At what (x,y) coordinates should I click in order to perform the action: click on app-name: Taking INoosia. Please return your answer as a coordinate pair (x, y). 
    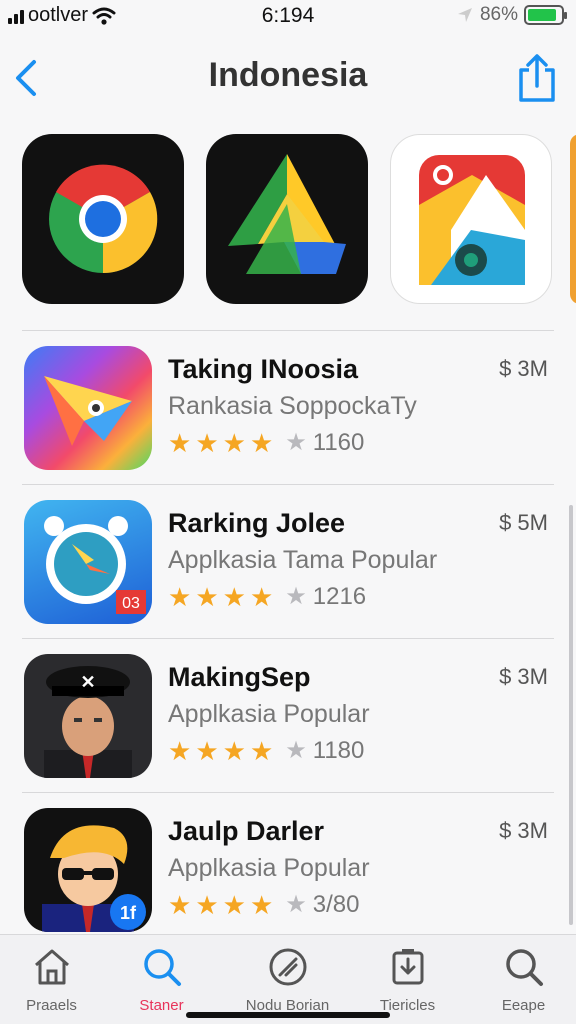
    Looking at the image, I should click on (263, 369).